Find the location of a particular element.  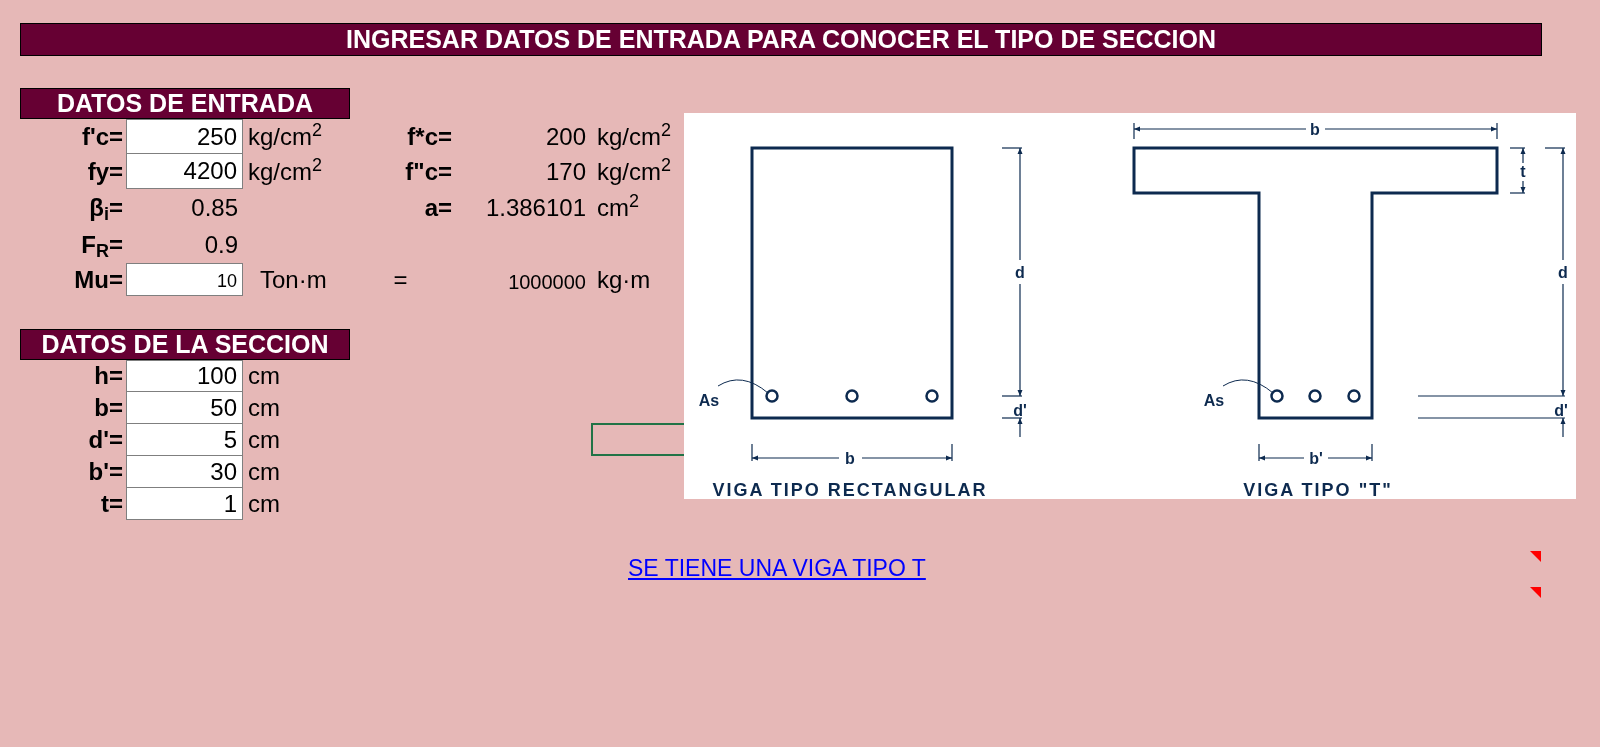

computed-value: 1.386101 is located at coordinates (535, 207).